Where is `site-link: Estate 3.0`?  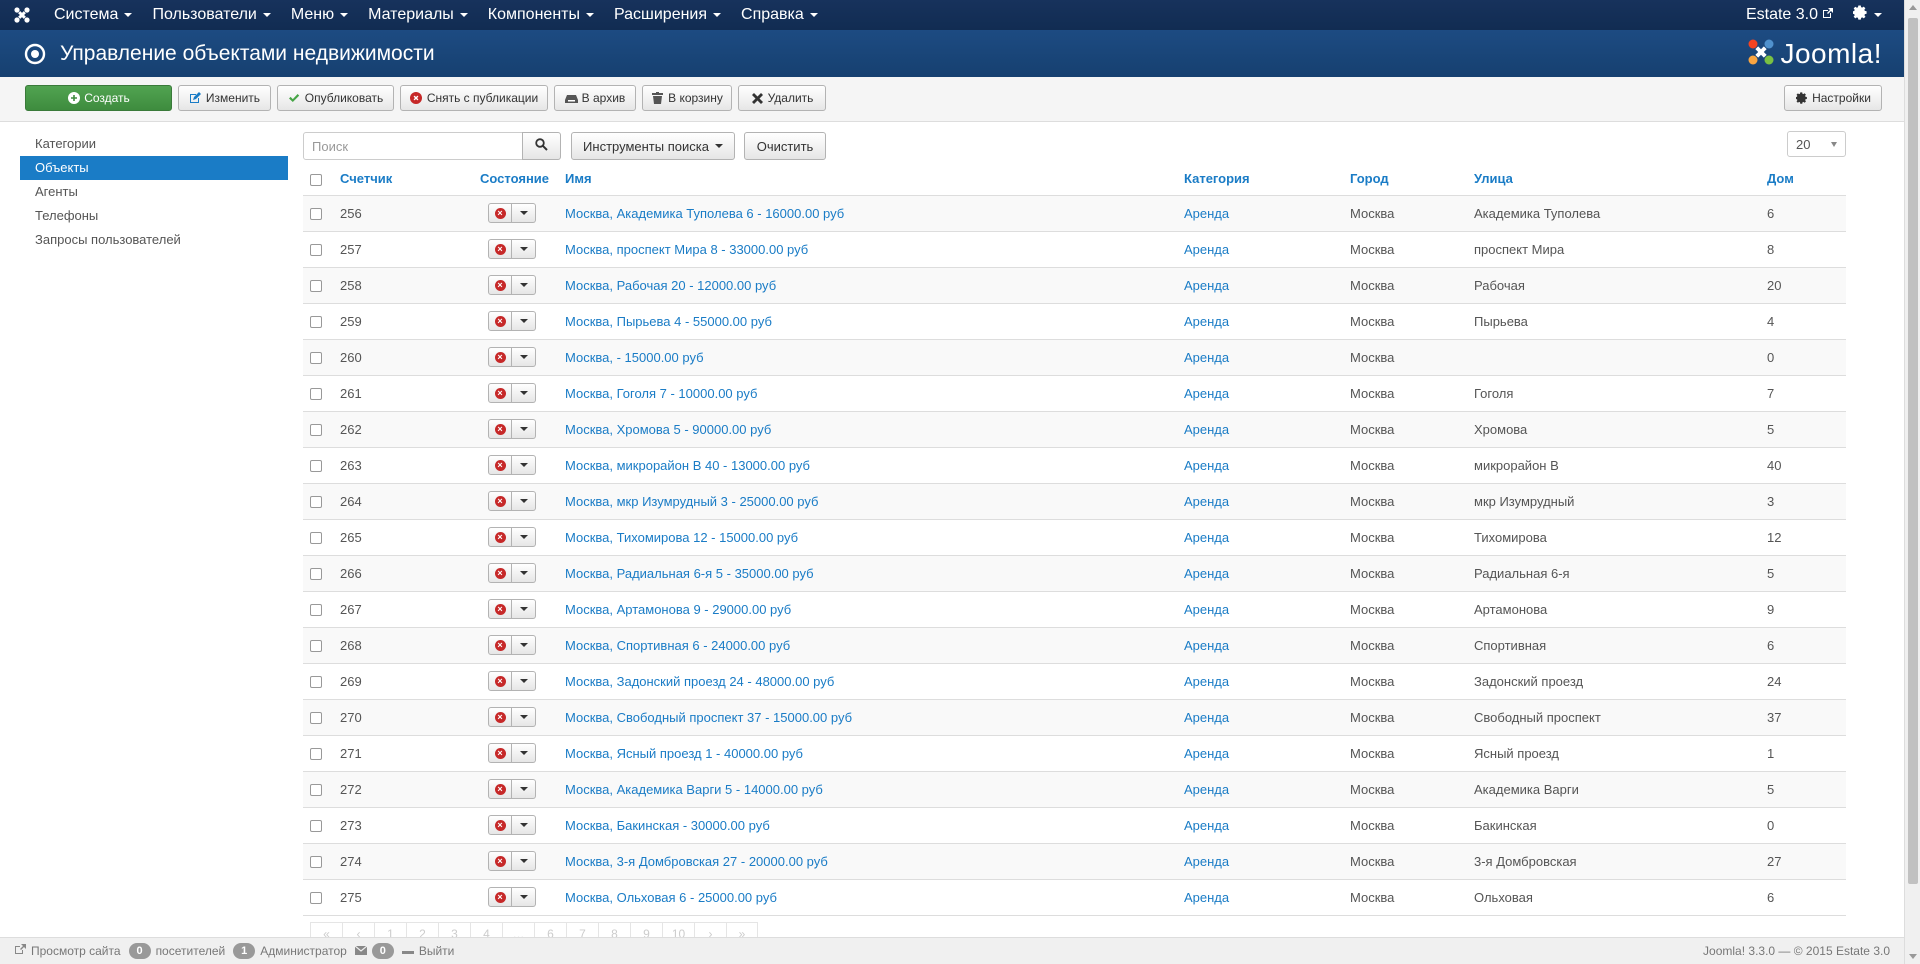 site-link: Estate 3.0 is located at coordinates (1789, 15).